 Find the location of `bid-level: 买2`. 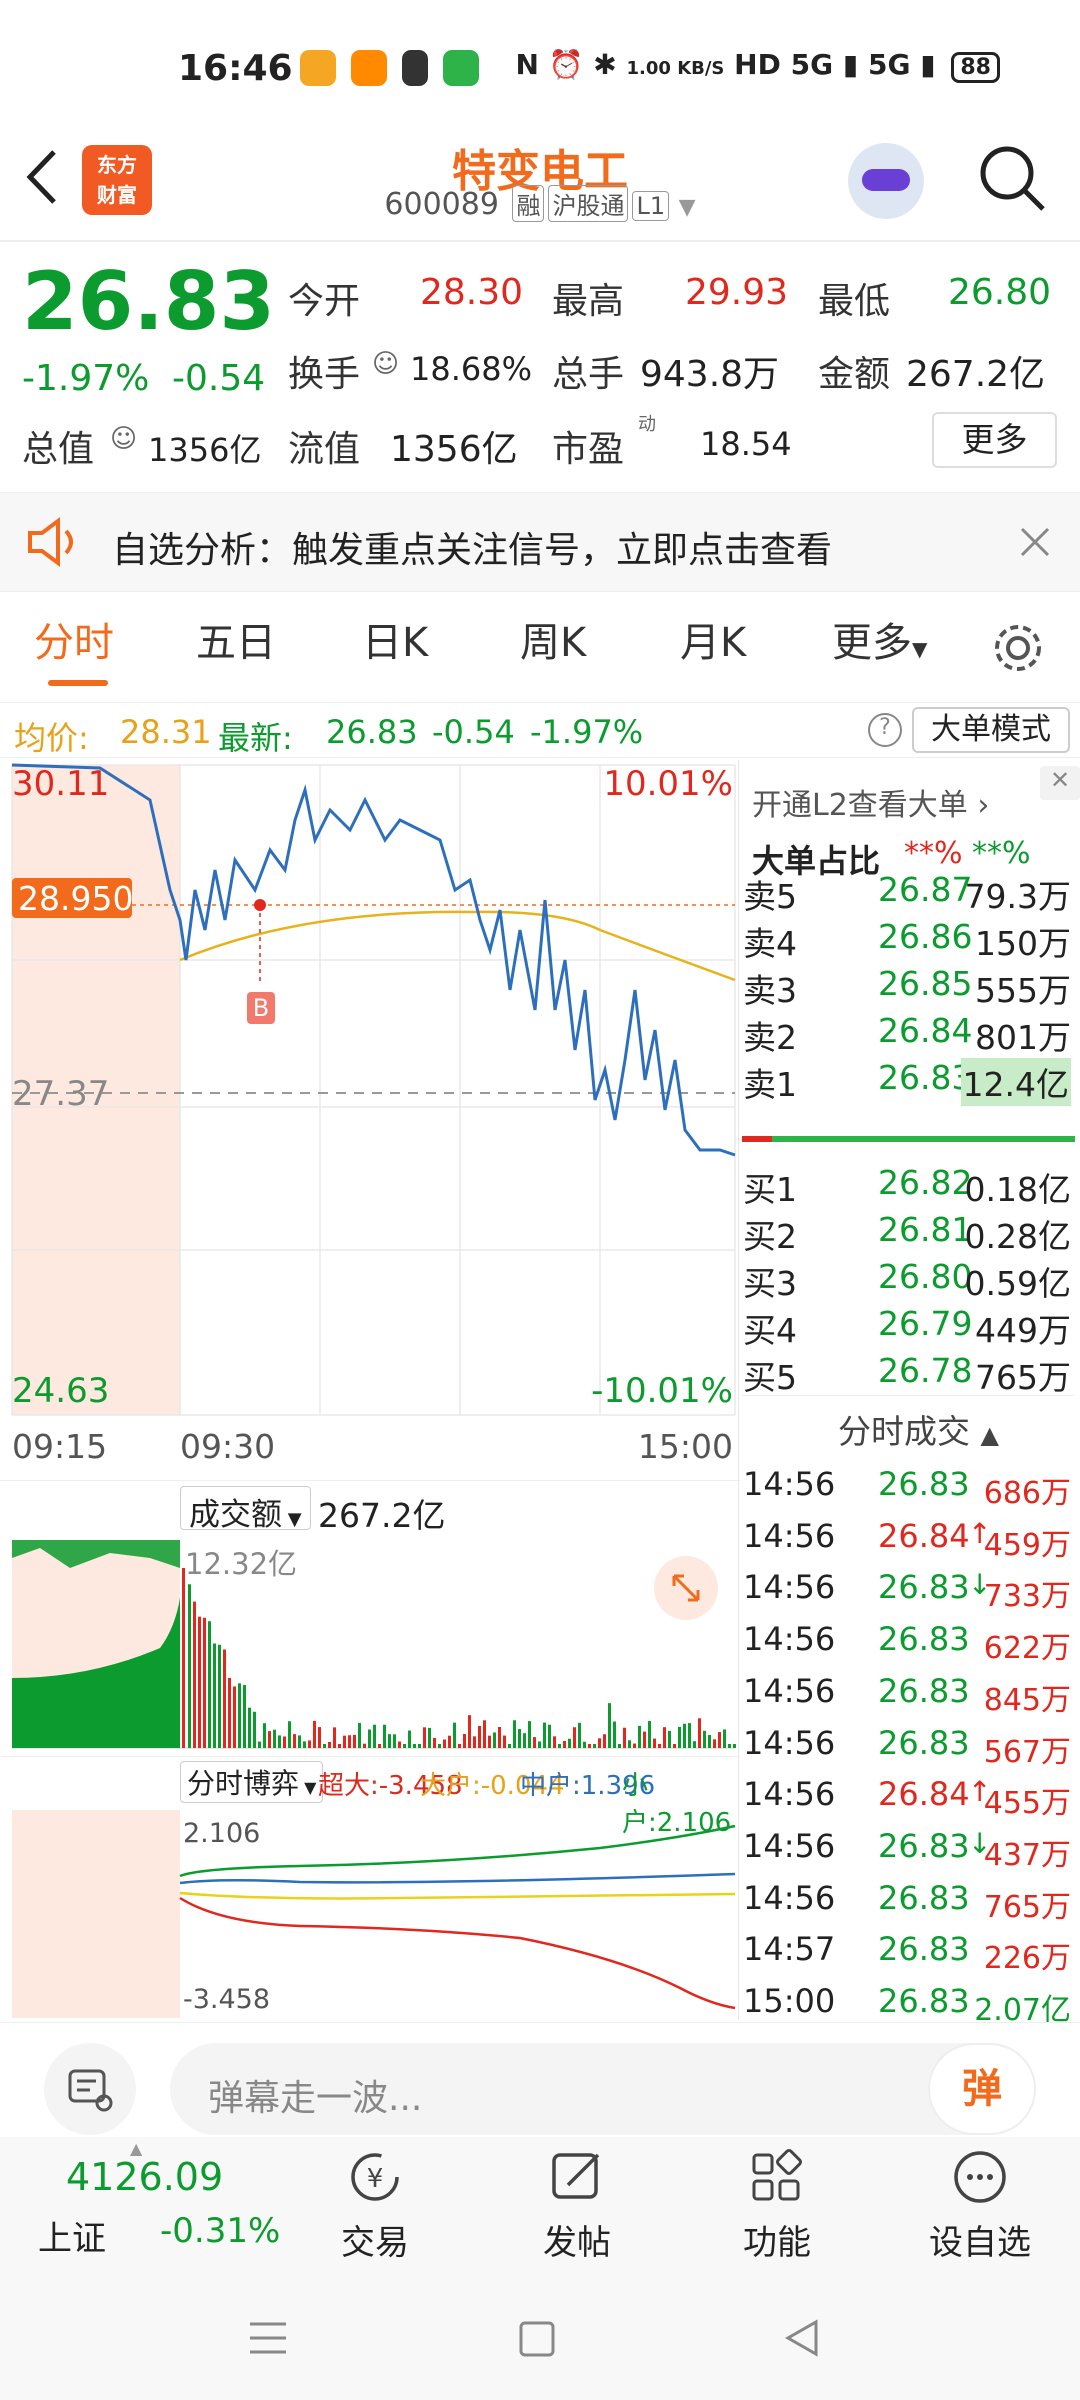

bid-level: 买2 is located at coordinates (770, 1236).